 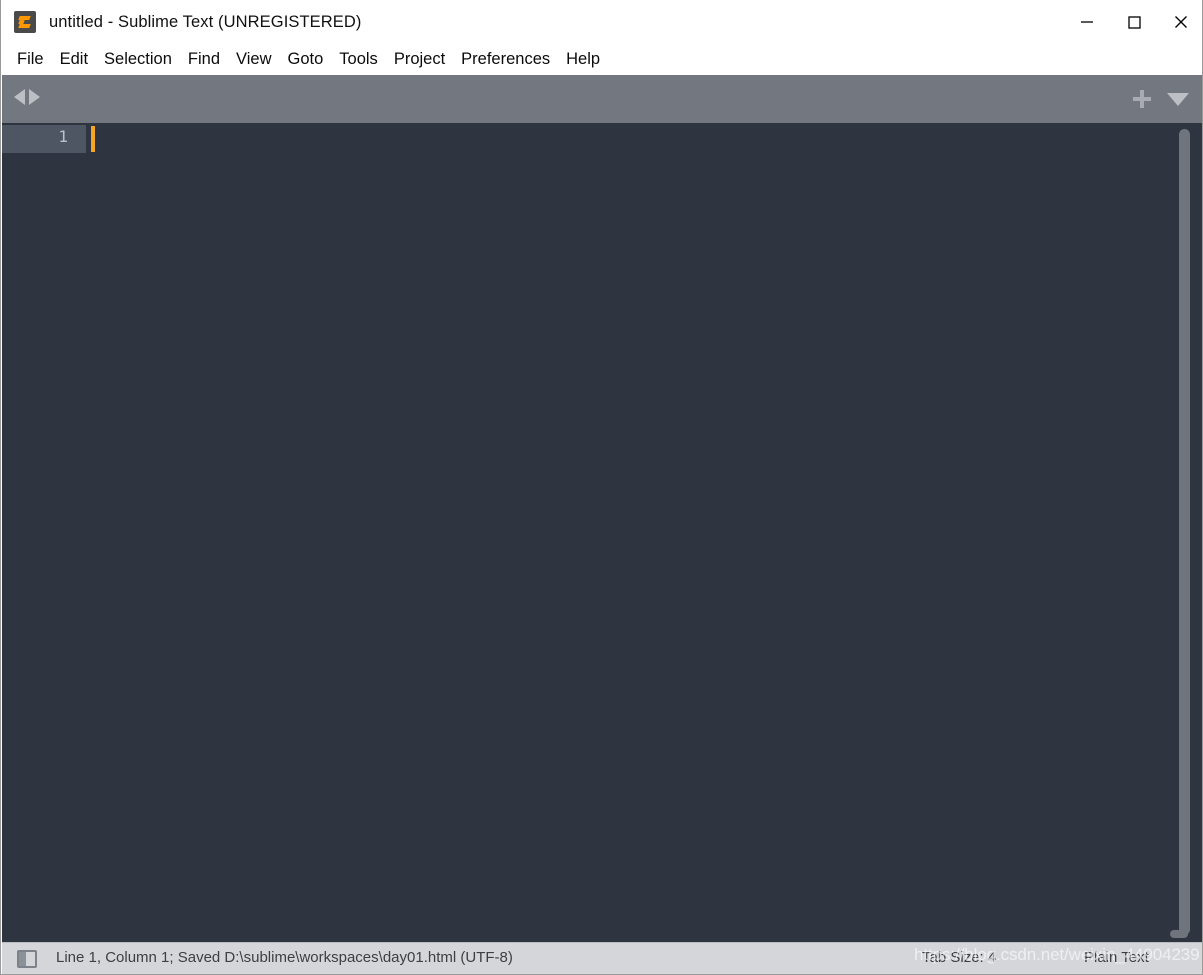 What do you see at coordinates (204, 60) in the screenshot?
I see `menu-item-find: Find` at bounding box center [204, 60].